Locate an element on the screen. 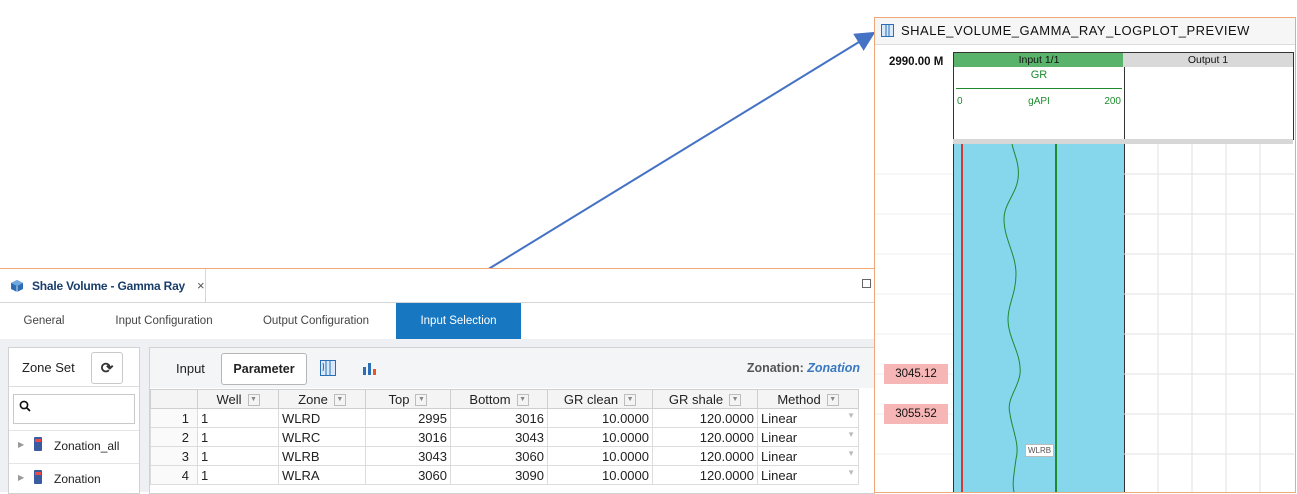  refresh-button: ⟳ is located at coordinates (107, 368).